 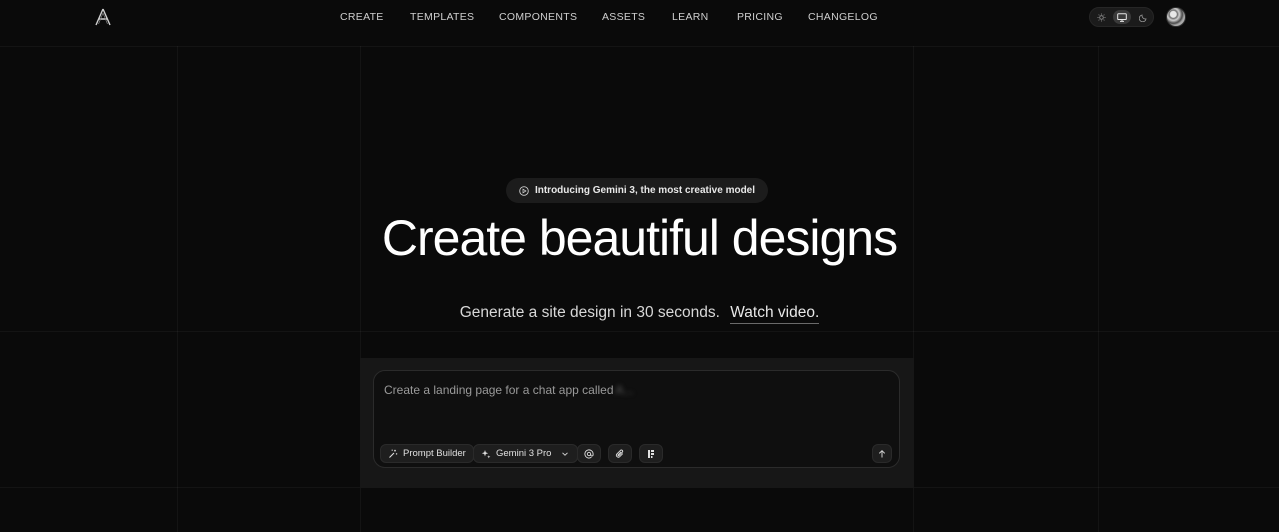 I want to click on theme-light-button, so click(x=1101, y=17).